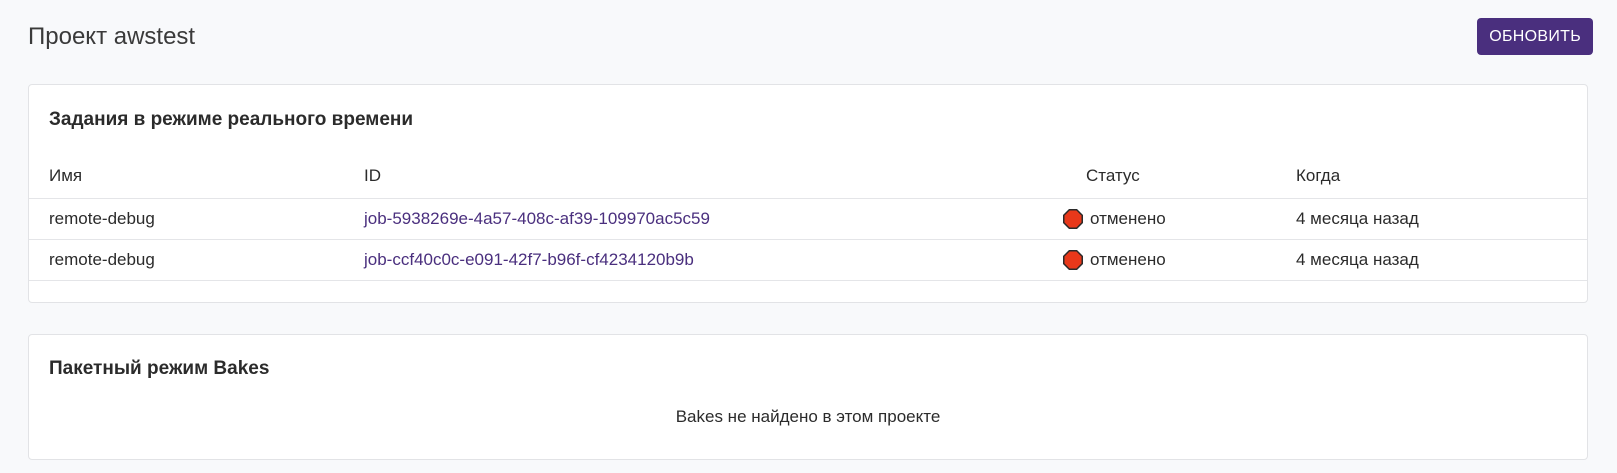  I want to click on job-id-link: job-5938269e-4a57-408c-af39-109970ac5c59, so click(537, 219).